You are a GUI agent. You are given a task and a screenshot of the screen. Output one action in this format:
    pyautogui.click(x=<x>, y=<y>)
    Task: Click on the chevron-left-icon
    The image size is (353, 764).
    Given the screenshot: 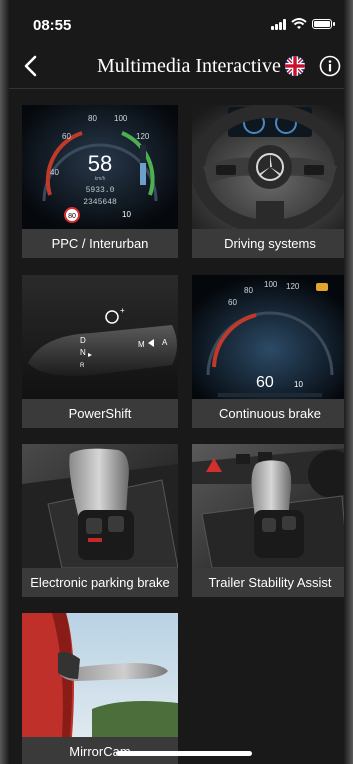 What is the action you would take?
    pyautogui.click(x=30, y=66)
    